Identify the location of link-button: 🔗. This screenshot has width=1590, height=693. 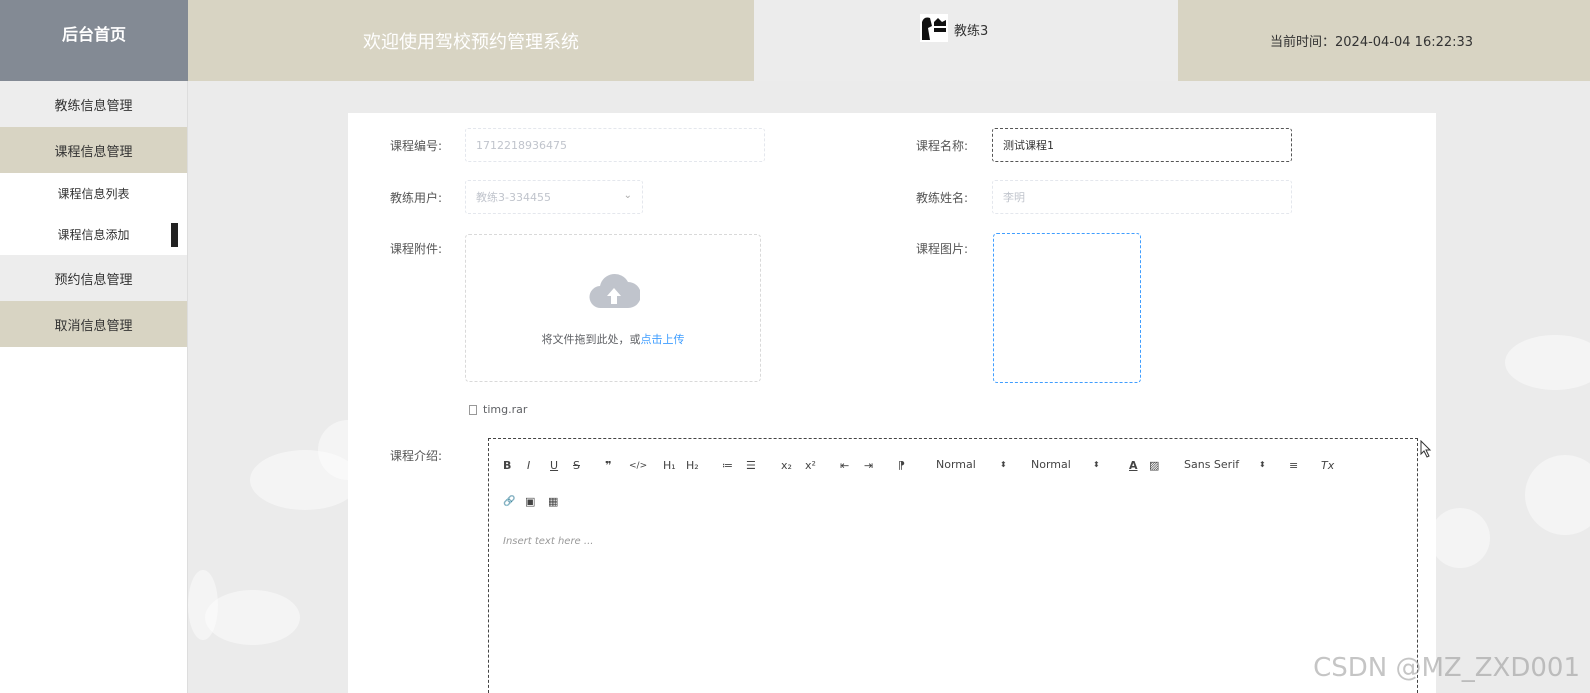
(509, 502).